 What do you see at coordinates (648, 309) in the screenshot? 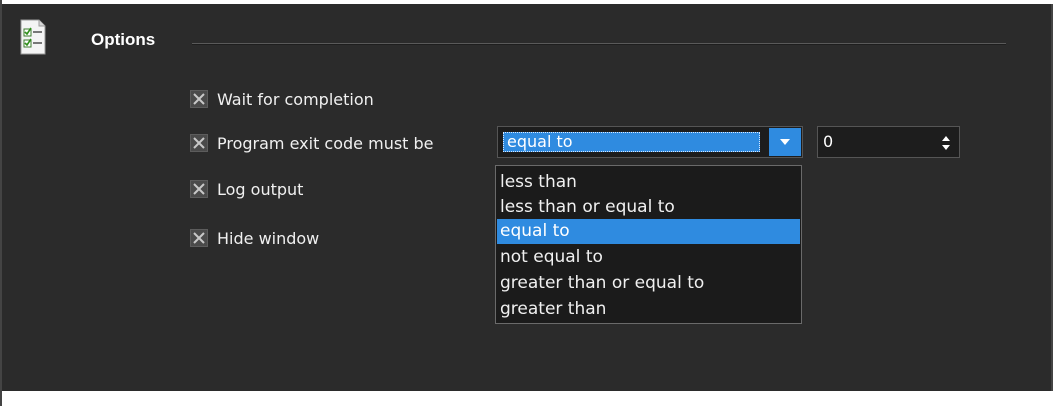
I see `dropdown-item-greater-than: greater than` at bounding box center [648, 309].